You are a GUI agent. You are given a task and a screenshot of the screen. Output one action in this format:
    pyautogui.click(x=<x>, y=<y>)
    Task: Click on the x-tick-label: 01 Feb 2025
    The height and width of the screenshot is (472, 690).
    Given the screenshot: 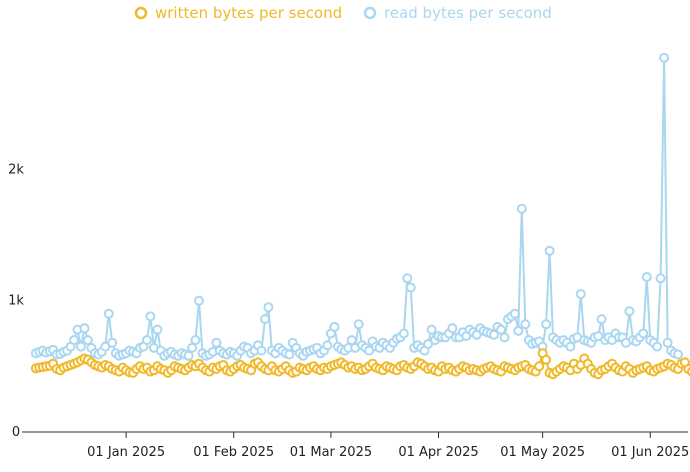 What is the action you would take?
    pyautogui.click(x=233, y=452)
    